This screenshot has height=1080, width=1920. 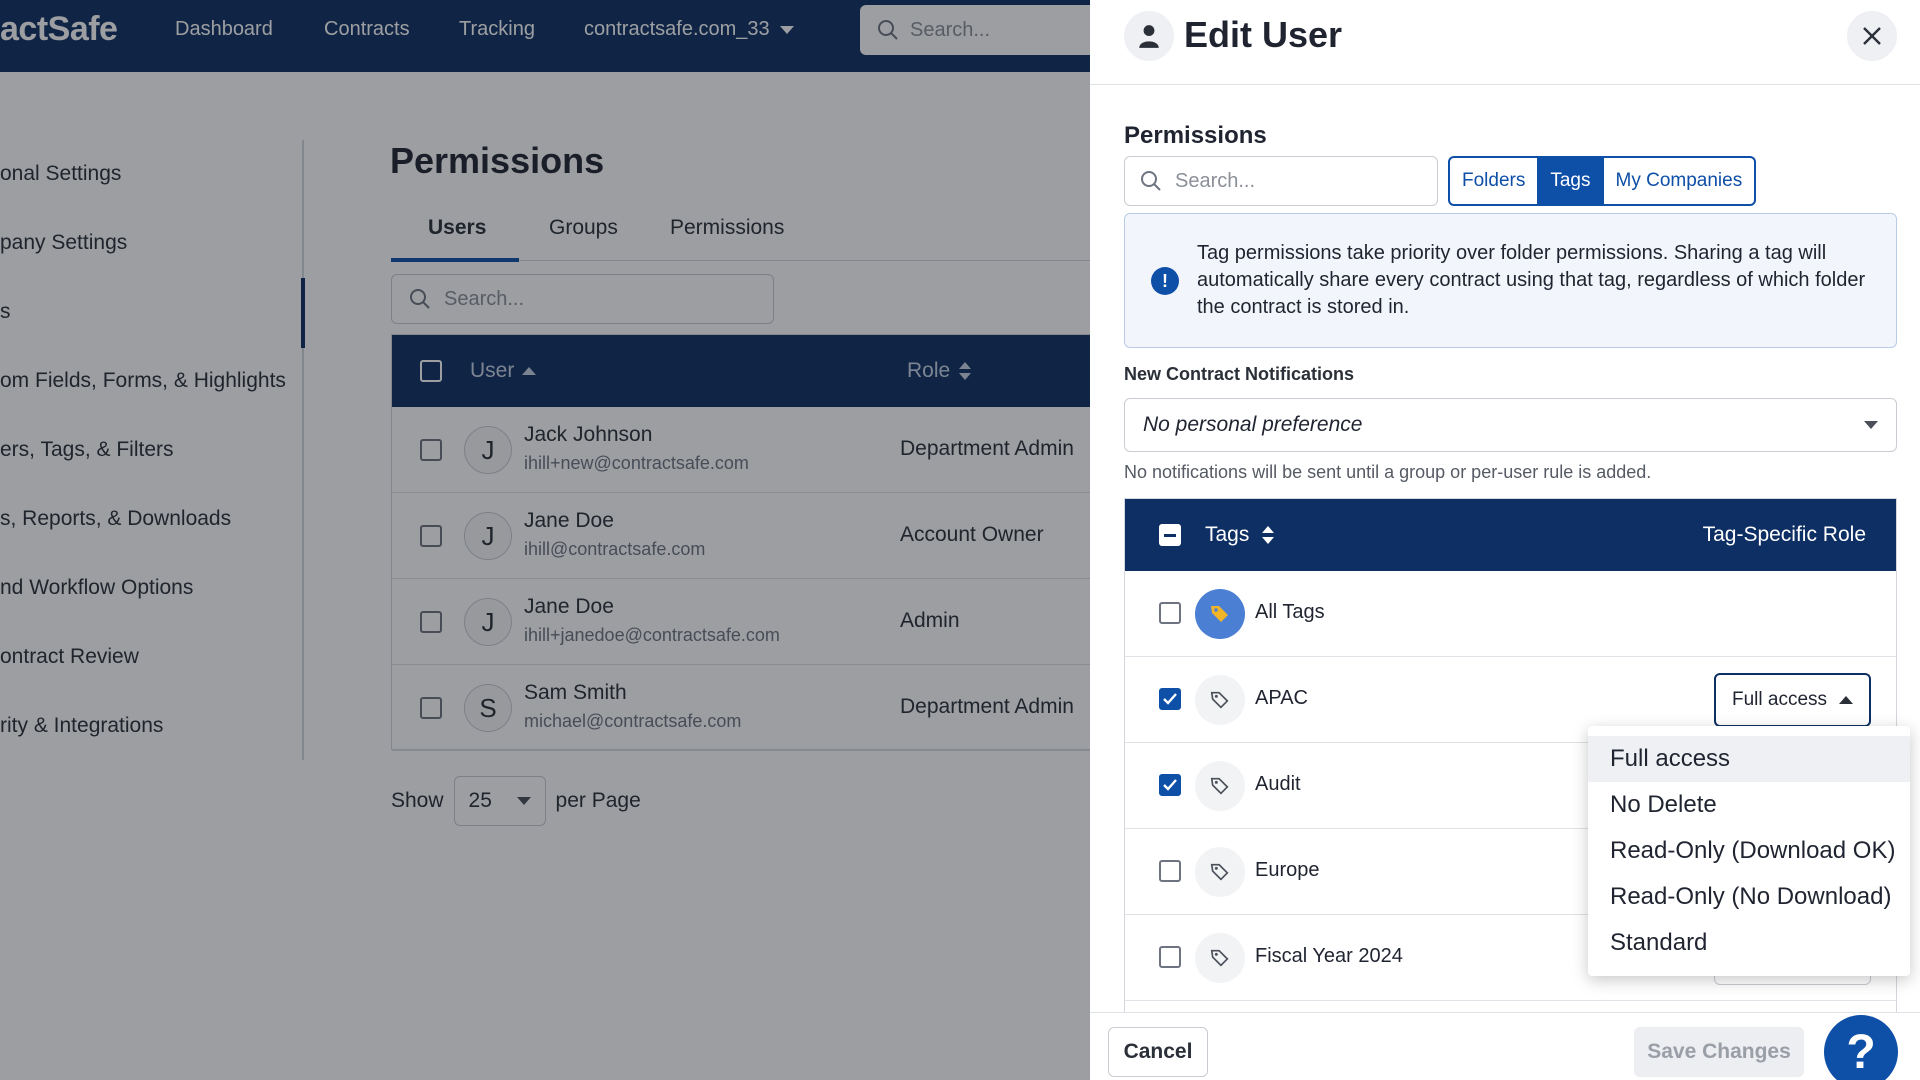 I want to click on help-button: ?, so click(x=1861, y=1047).